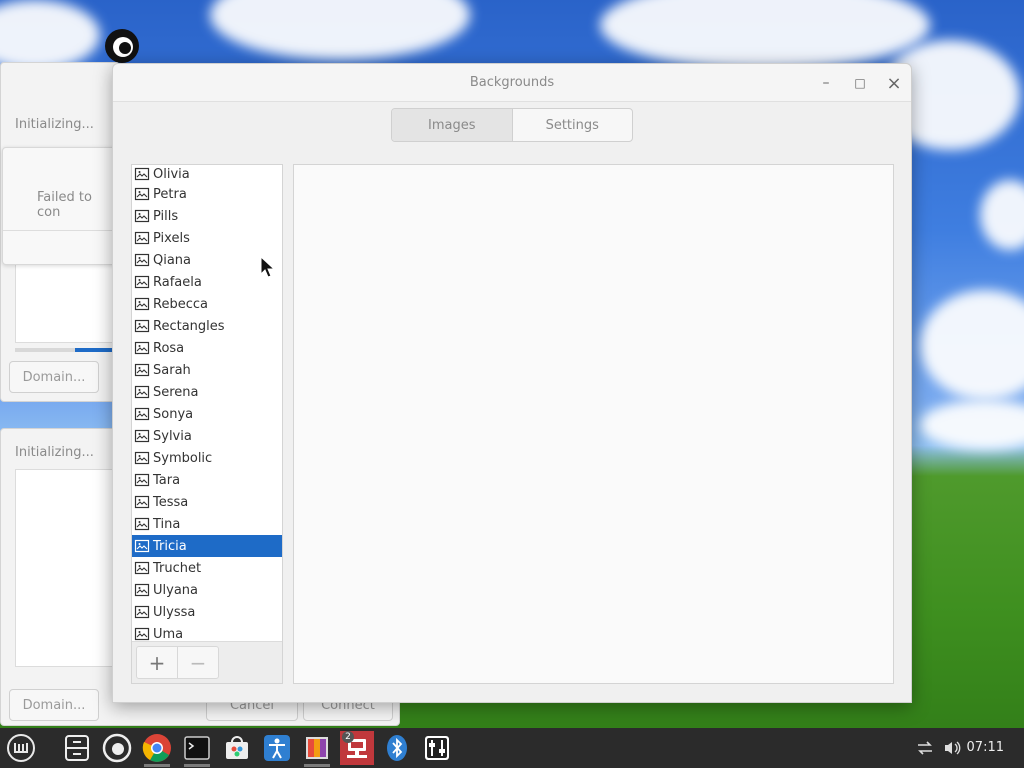 This screenshot has width=1024, height=768. What do you see at coordinates (167, 524) in the screenshot?
I see `list-item-label: Tina` at bounding box center [167, 524].